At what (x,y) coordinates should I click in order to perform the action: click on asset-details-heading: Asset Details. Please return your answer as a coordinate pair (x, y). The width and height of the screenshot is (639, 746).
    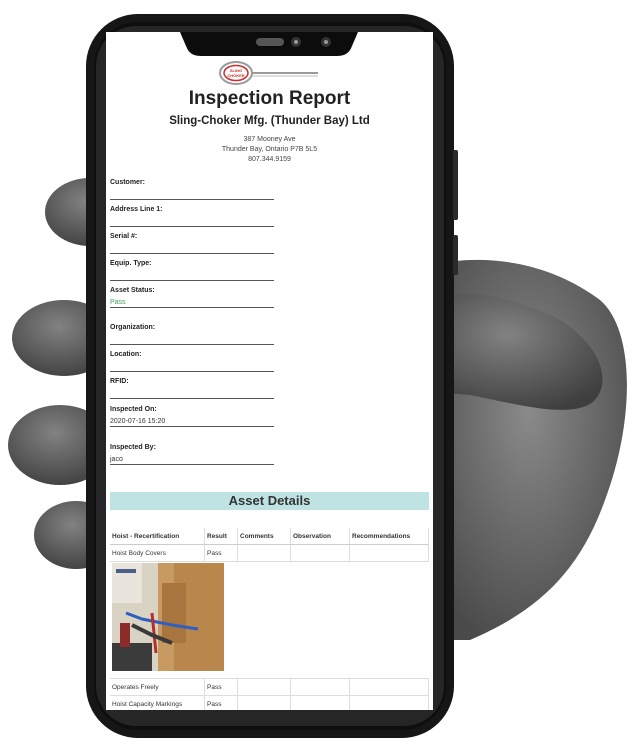
    Looking at the image, I should click on (269, 501).